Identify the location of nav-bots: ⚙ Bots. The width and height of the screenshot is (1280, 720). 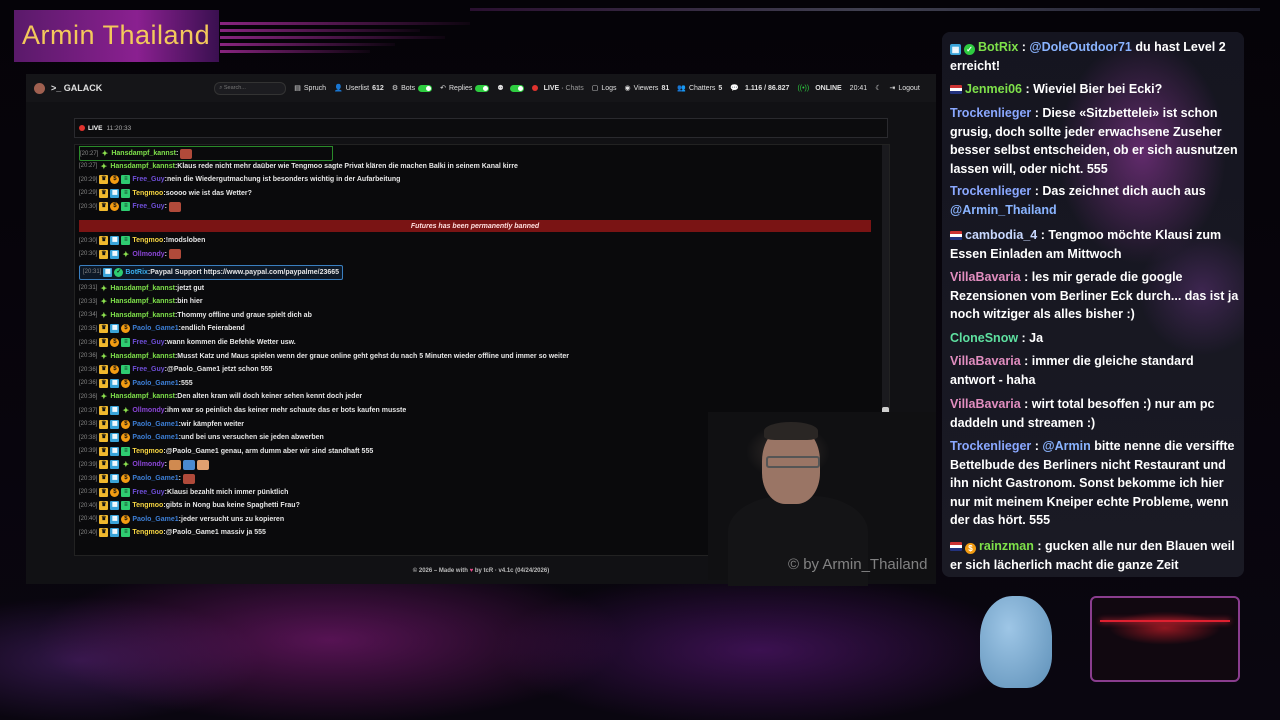
(412, 88).